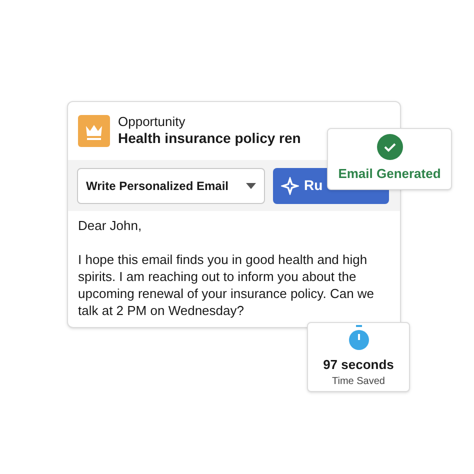  I want to click on status-label: Email Generated, so click(389, 174).